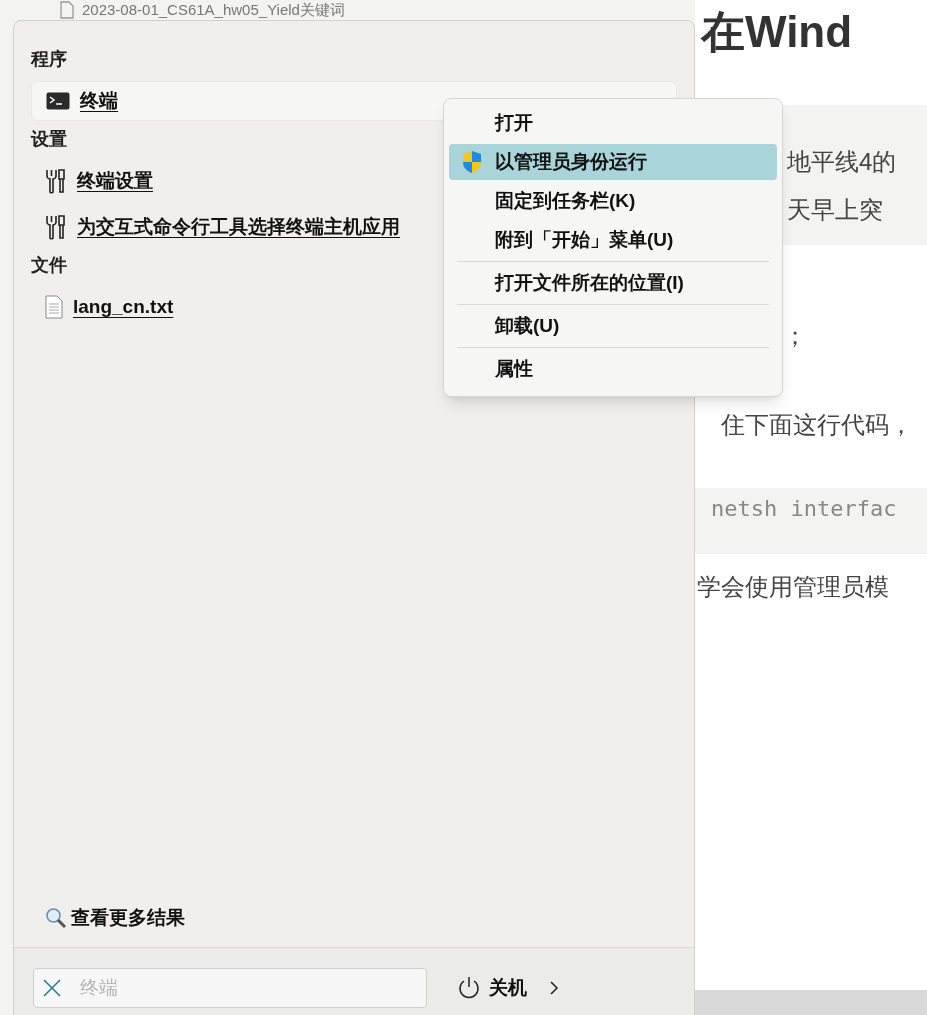  What do you see at coordinates (842, 162) in the screenshot?
I see `quote-text: 地平线4的` at bounding box center [842, 162].